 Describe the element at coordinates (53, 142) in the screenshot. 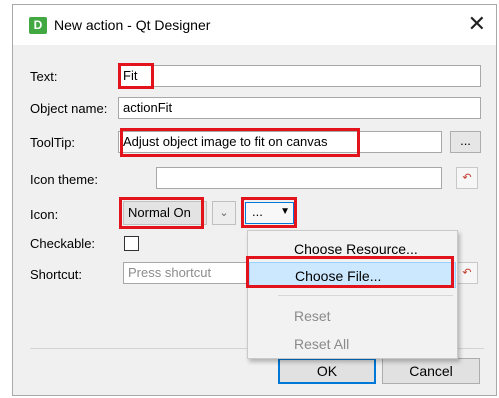

I see `tooltip-label: ToolTip:` at that location.